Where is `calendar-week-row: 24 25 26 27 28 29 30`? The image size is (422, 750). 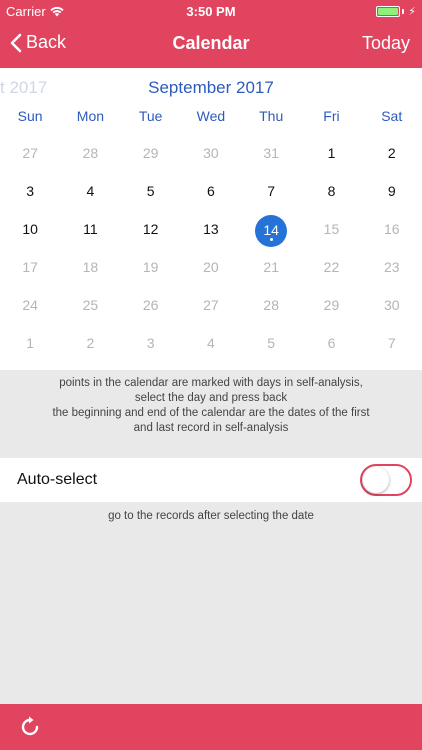
calendar-week-row: 24 25 26 27 28 29 30 is located at coordinates (211, 305).